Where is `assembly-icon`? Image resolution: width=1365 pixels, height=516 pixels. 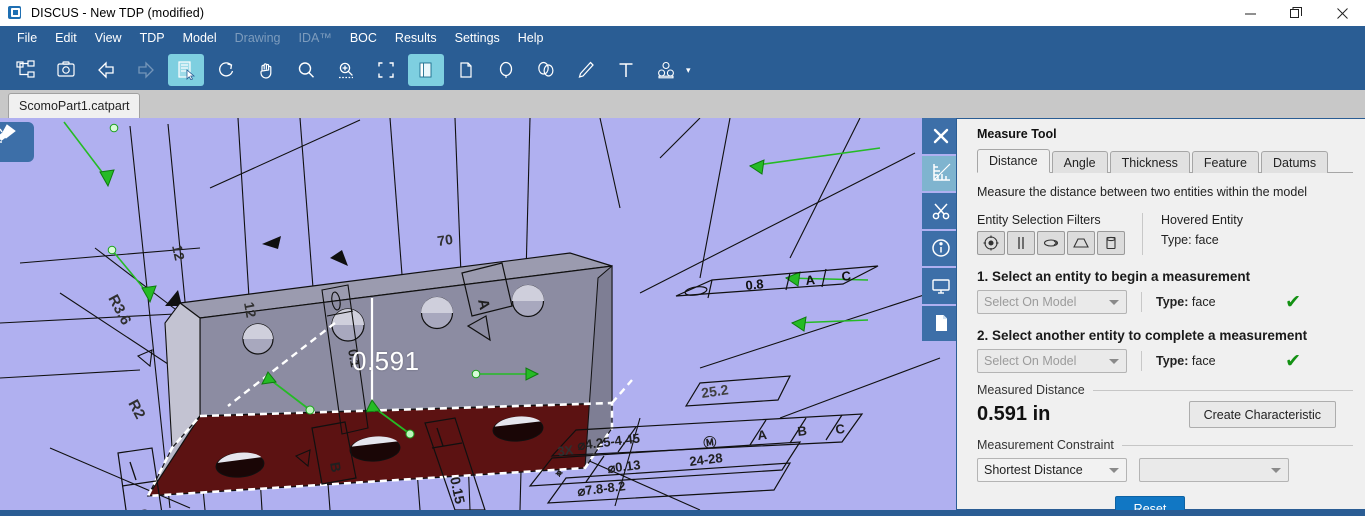
assembly-icon is located at coordinates (666, 70).